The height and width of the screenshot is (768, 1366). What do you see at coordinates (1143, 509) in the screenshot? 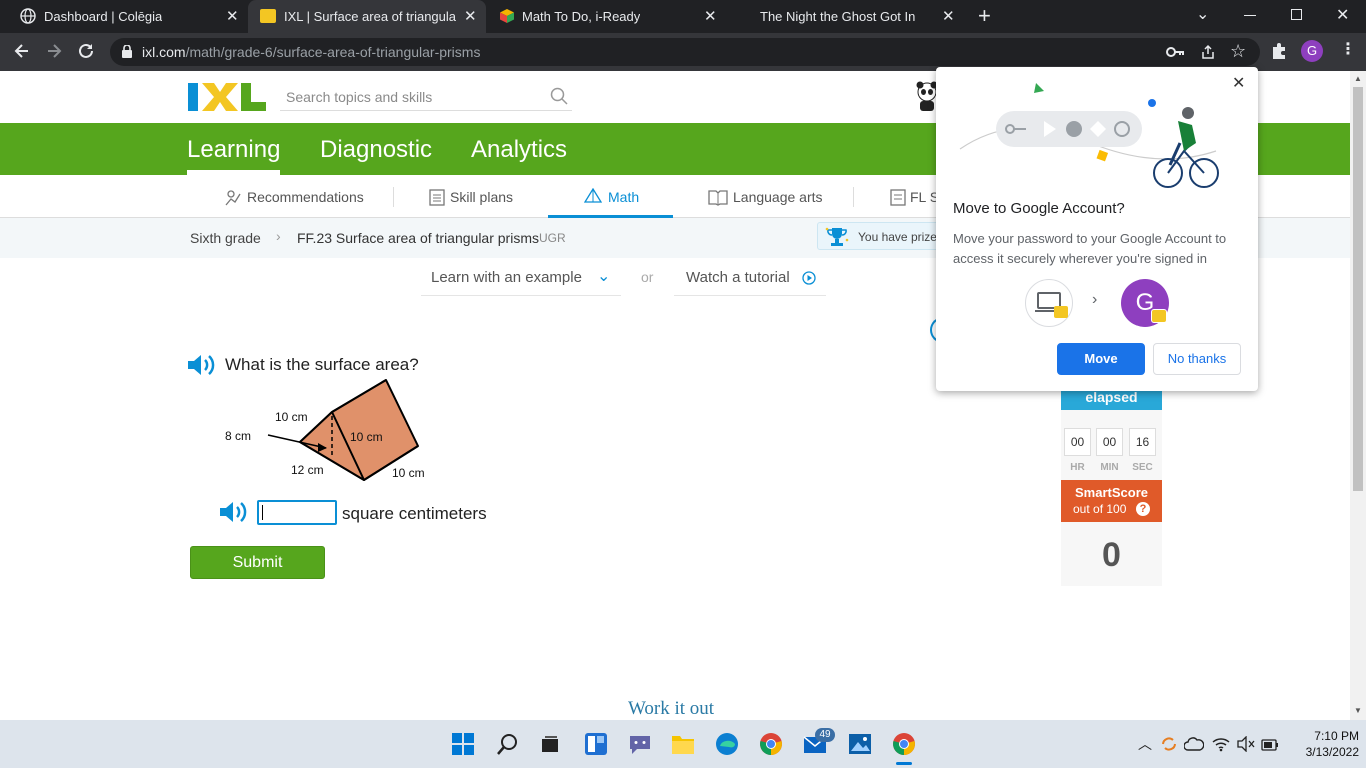
I see `help-question-icon: ?` at bounding box center [1143, 509].